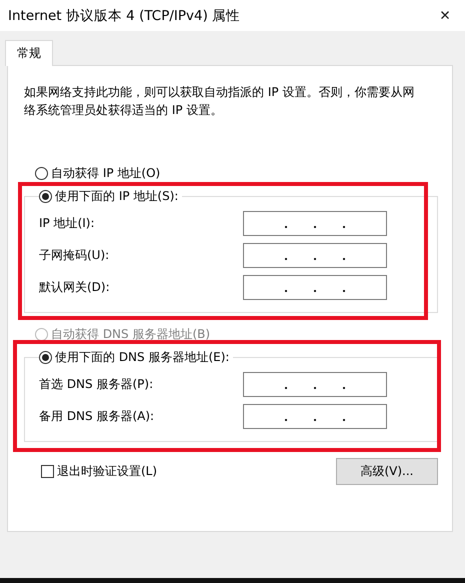  Describe the element at coordinates (134, 357) in the screenshot. I see `radio-option: 使用下面的 DNS 服务器地址(E):` at that location.